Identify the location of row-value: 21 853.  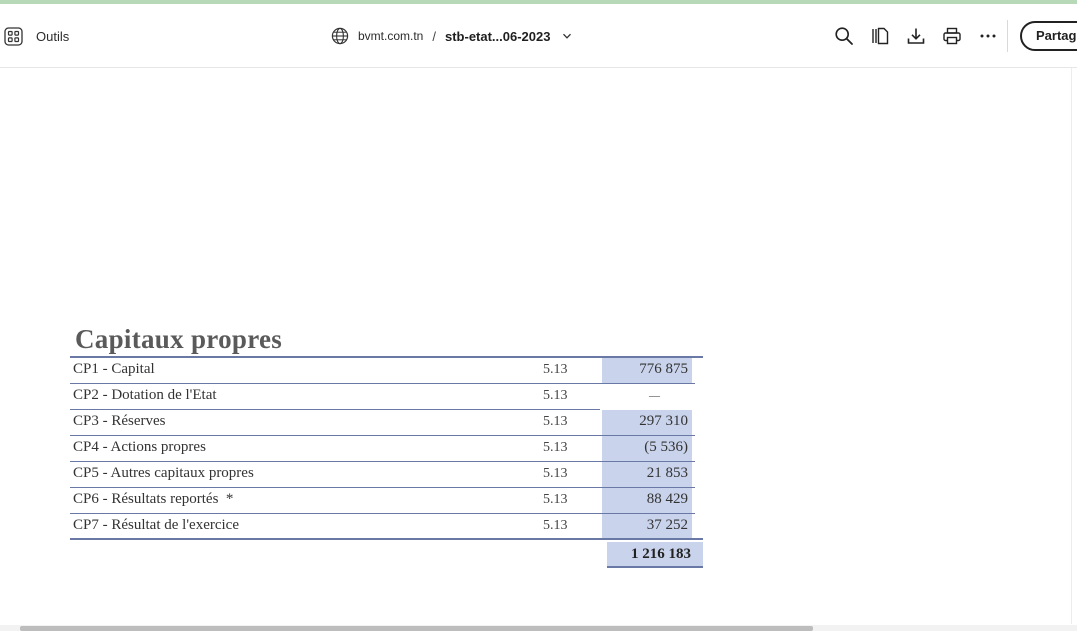
(667, 473).